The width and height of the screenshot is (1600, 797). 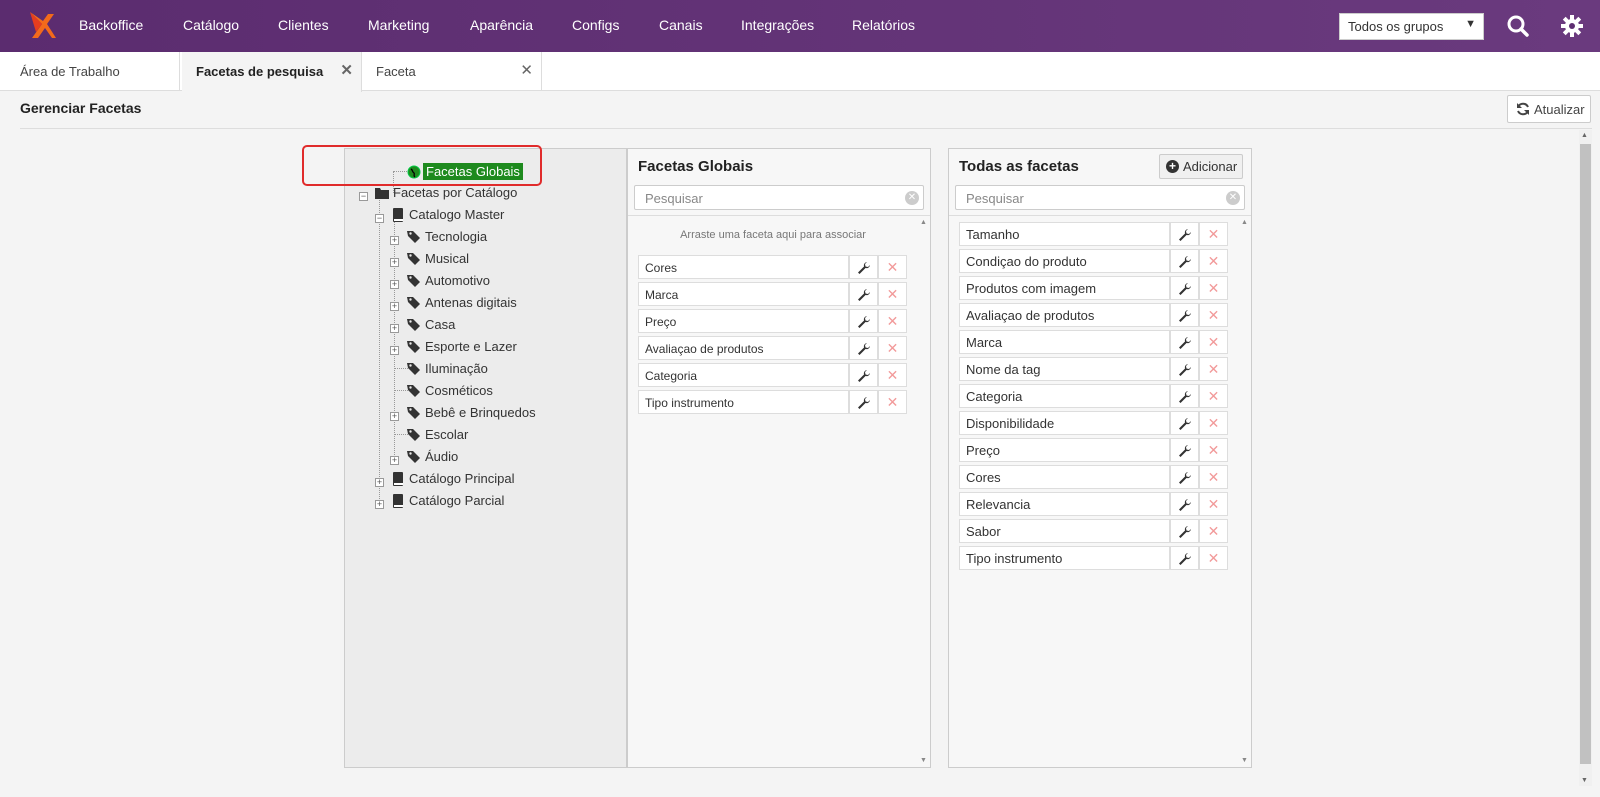 What do you see at coordinates (447, 501) in the screenshot?
I see `tree-node-catalogo-parcial: Catálogo Parcial` at bounding box center [447, 501].